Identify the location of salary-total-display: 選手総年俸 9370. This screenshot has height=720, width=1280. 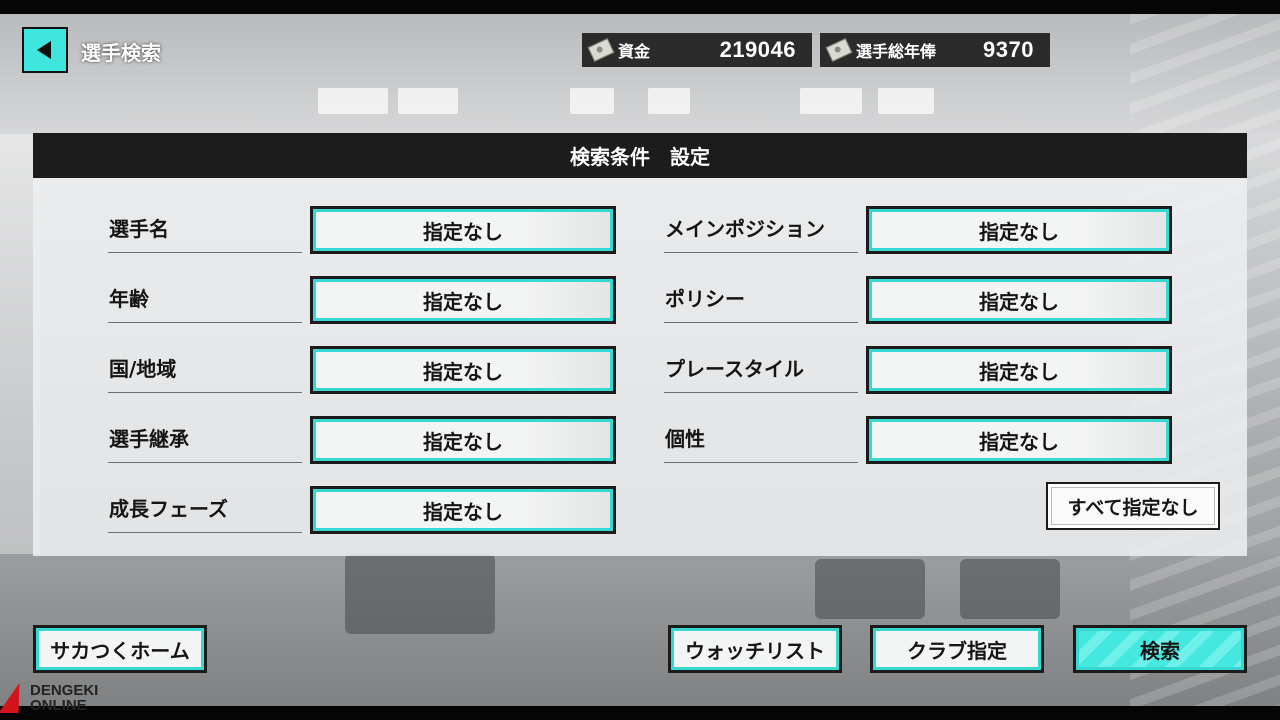
(935, 50).